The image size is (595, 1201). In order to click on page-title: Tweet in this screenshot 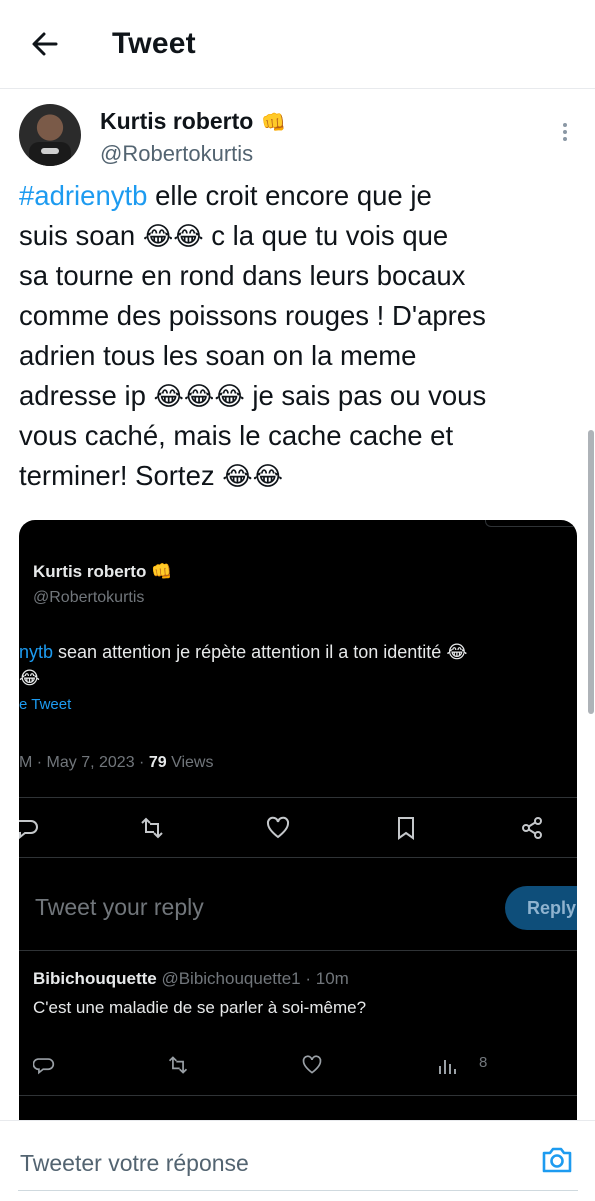, I will do `click(154, 43)`.